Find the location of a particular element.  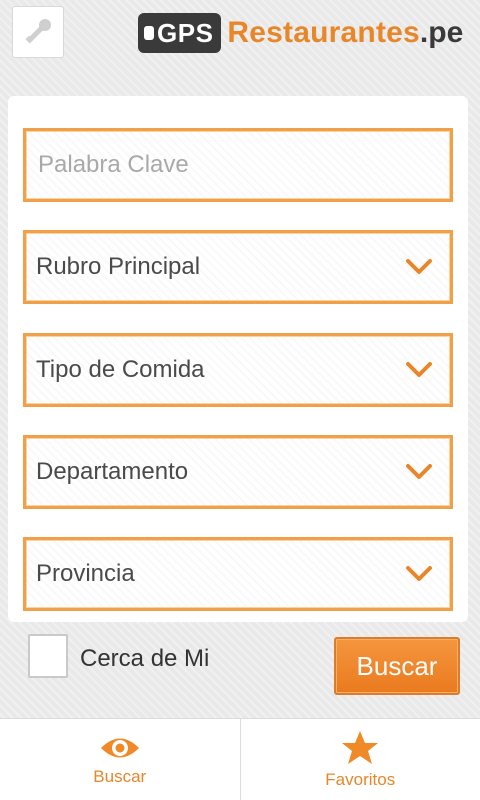

tipo-comida-select: Tipo de Comida is located at coordinates (238, 370).